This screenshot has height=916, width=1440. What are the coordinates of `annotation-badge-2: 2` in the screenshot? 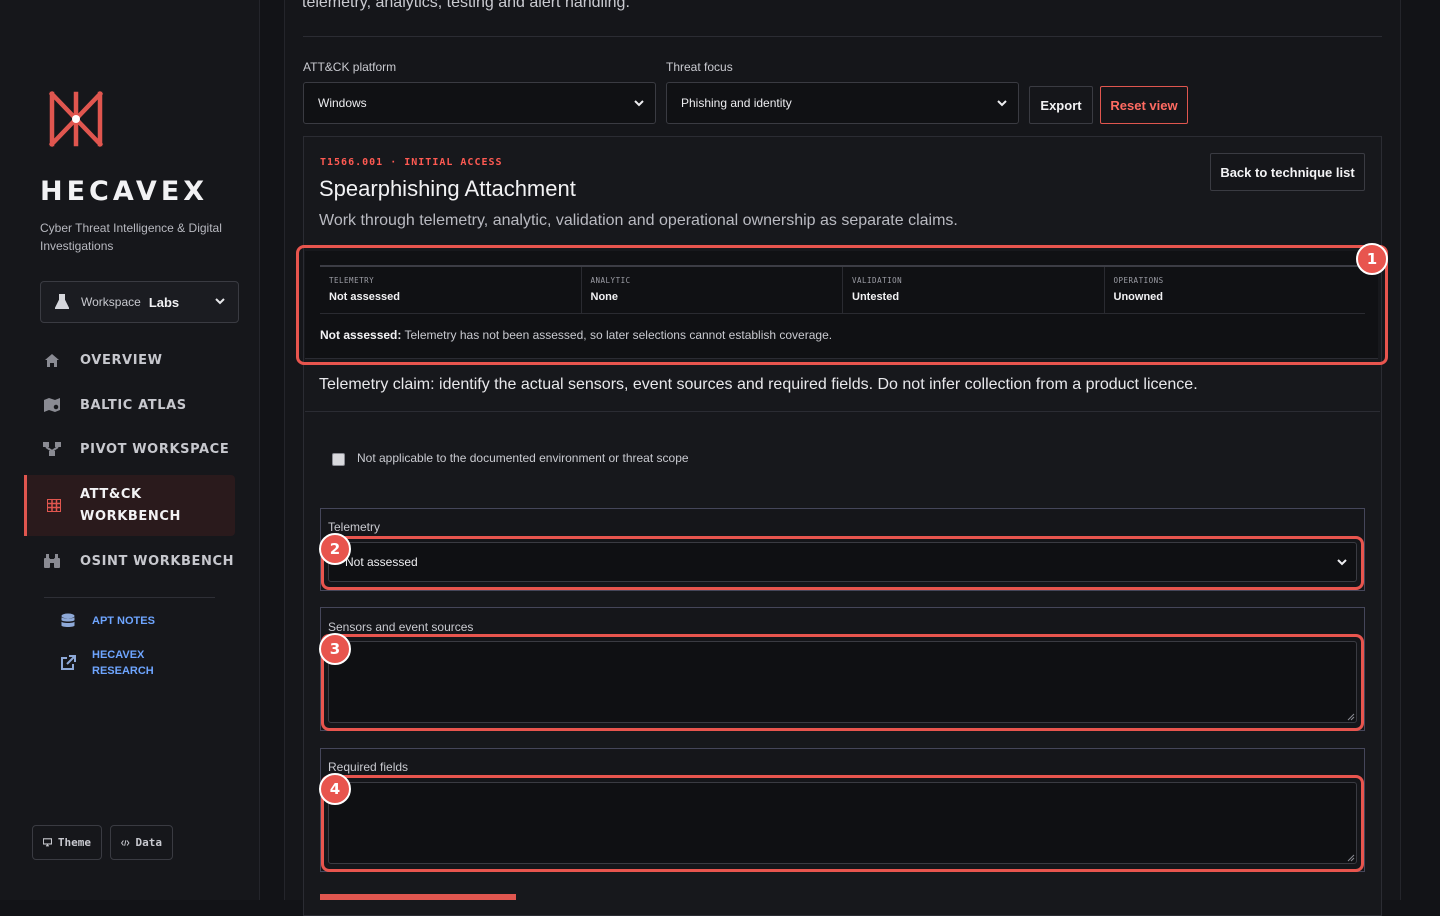 It's located at (335, 549).